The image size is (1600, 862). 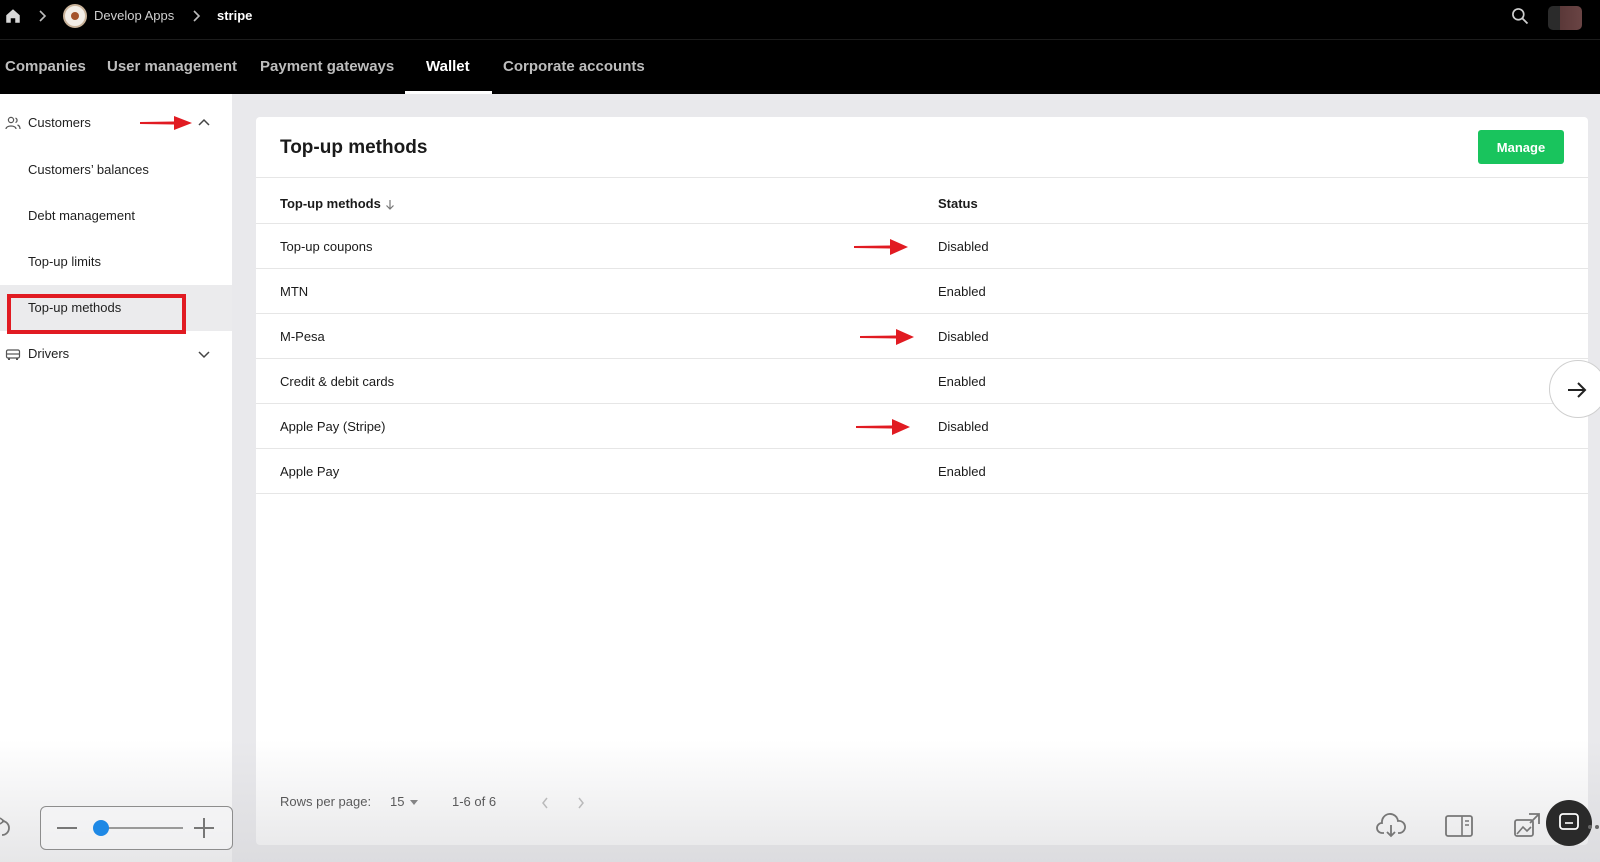 I want to click on sidebar-group-drivers: Drivers, so click(x=116, y=354).